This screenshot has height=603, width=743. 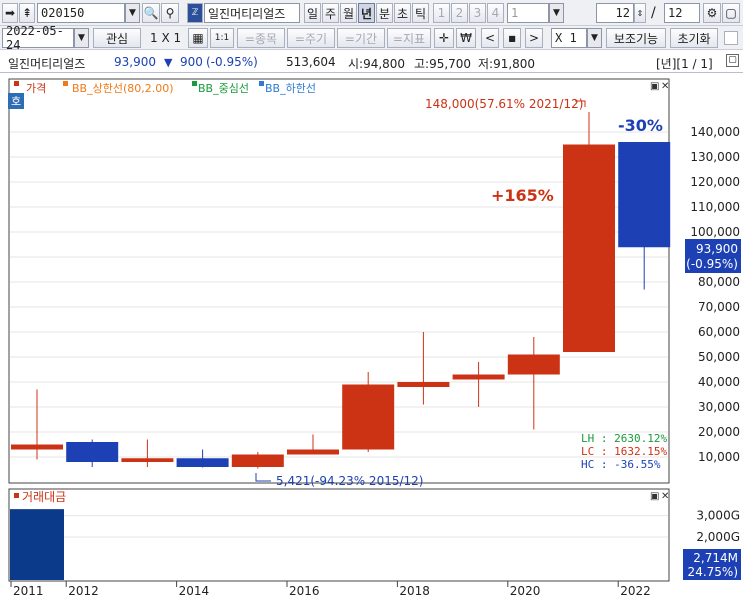 I want to click on volume-bars, so click(x=37, y=544).